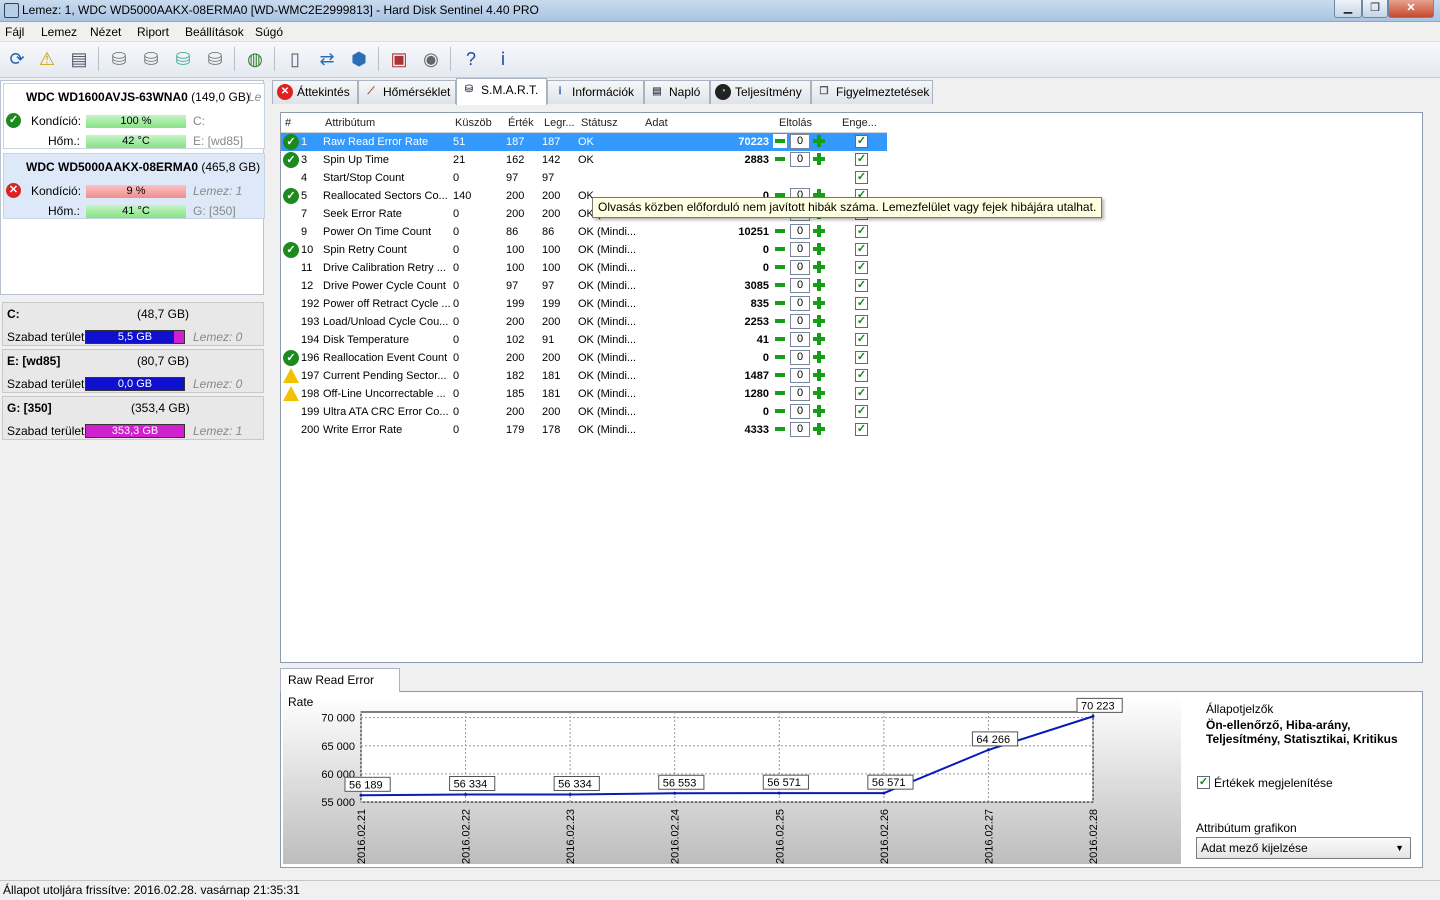 The width and height of the screenshot is (1440, 900). What do you see at coordinates (119, 59) in the screenshot?
I see `disk-test-icon: ⛁` at bounding box center [119, 59].